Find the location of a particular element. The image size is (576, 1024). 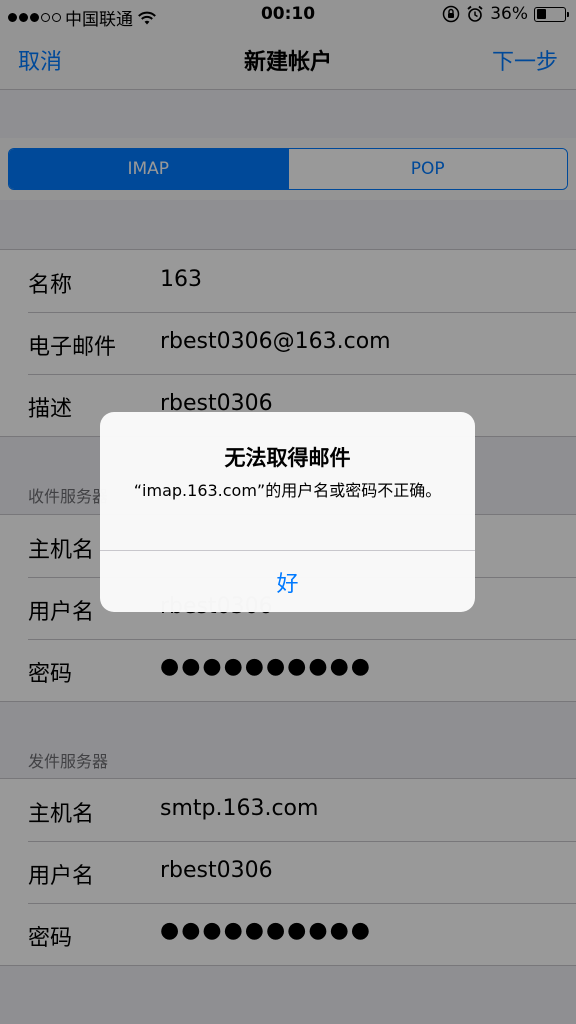

error-alert-dialog: 无法取得邮件 “imap.163.com”的用户名或密码不正确。 好 is located at coordinates (287, 512).